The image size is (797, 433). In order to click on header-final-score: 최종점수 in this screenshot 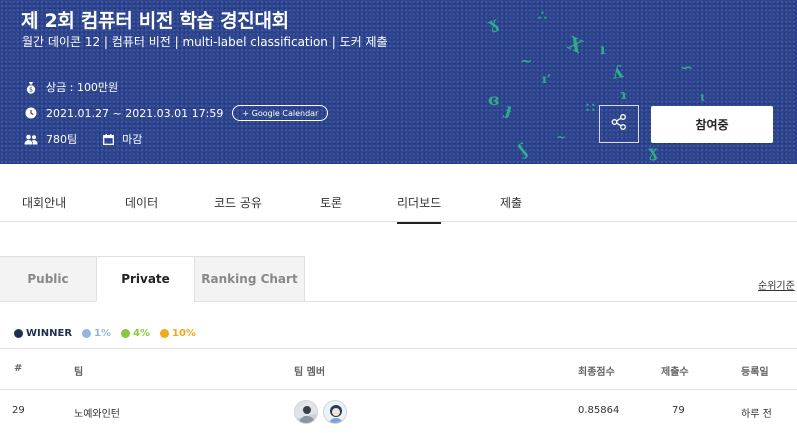, I will do `click(596, 372)`.